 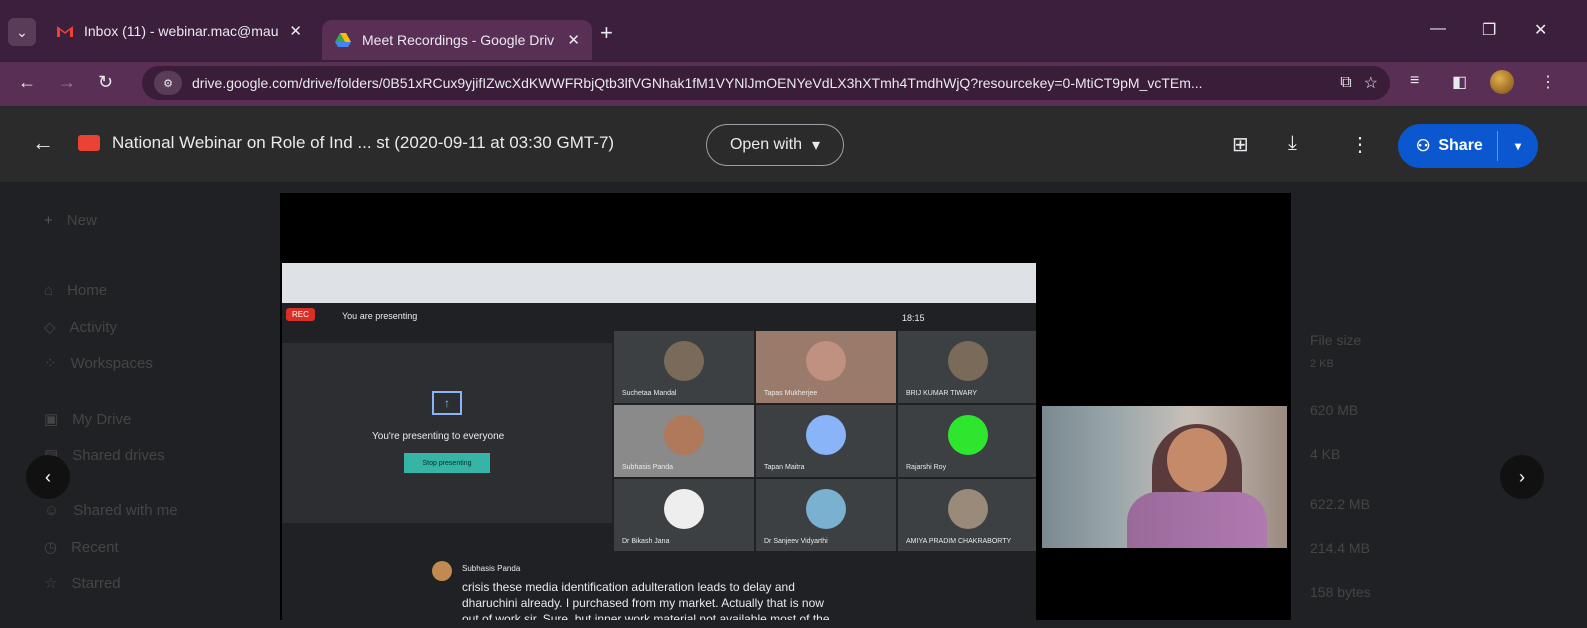 What do you see at coordinates (913, 318) in the screenshot?
I see `meet-time: 18:15` at bounding box center [913, 318].